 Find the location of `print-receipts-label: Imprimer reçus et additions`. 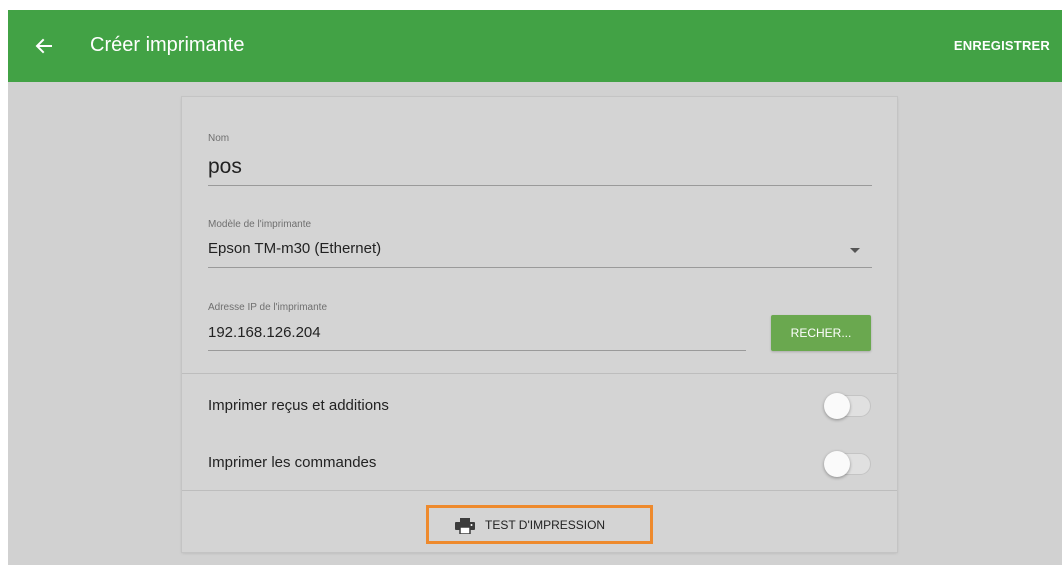

print-receipts-label: Imprimer reçus et additions is located at coordinates (298, 405).